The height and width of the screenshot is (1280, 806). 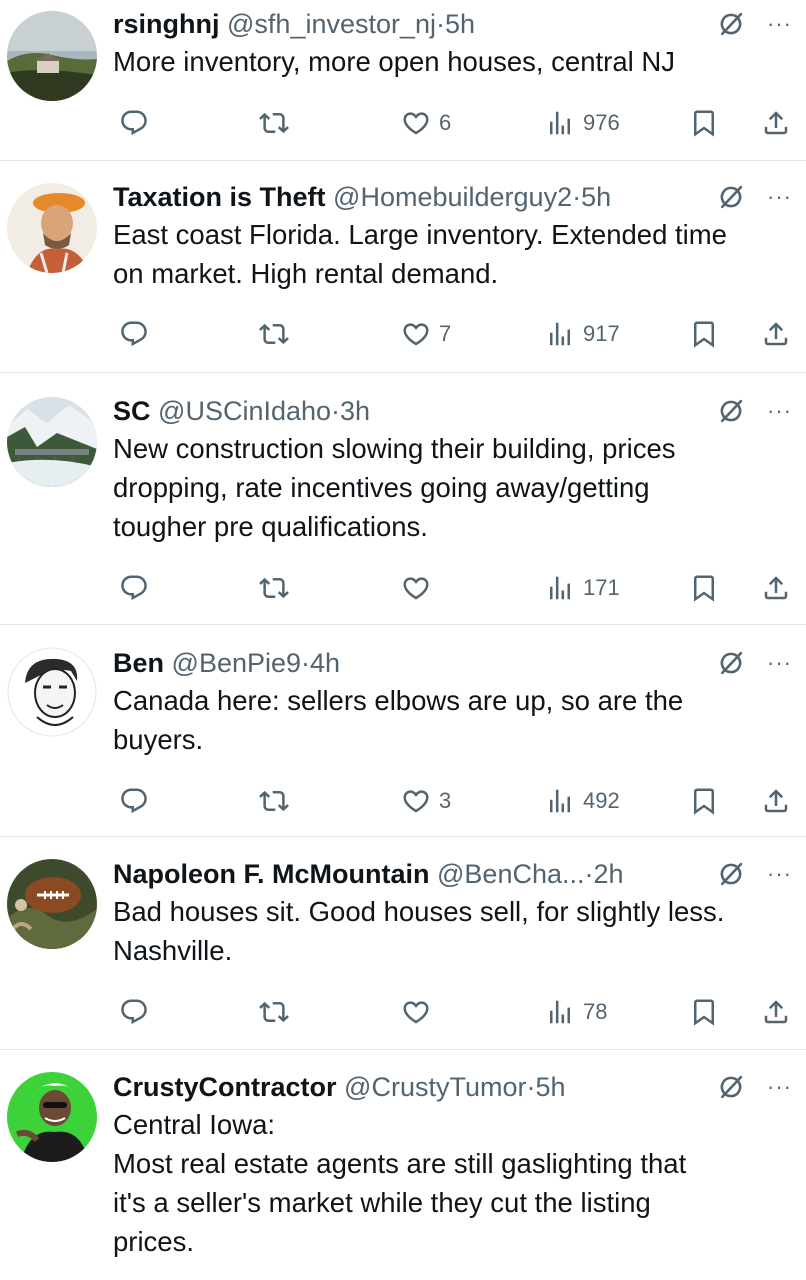 I want to click on share-icon, so click(x=776, y=801).